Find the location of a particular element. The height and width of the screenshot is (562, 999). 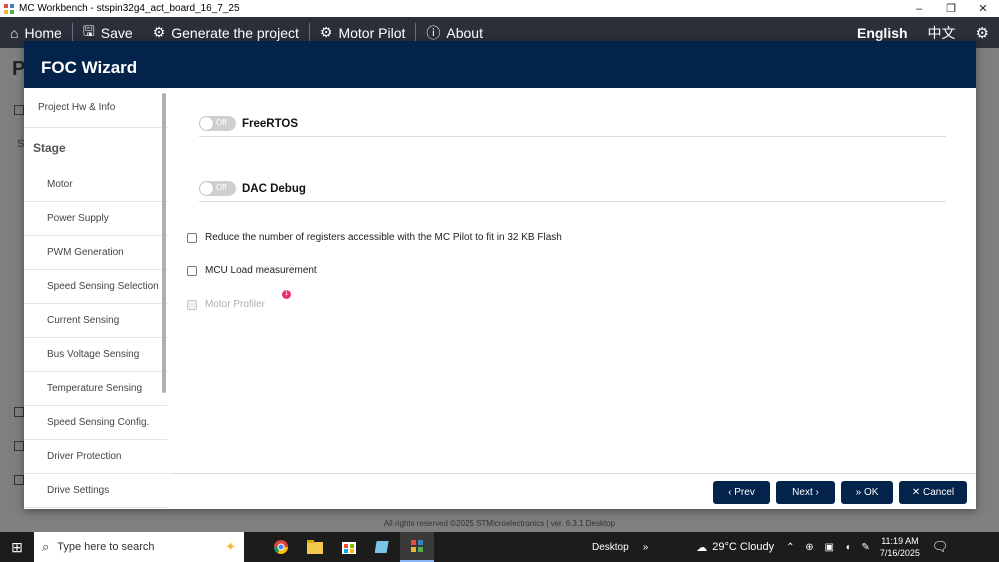

prev-label: Prev is located at coordinates (744, 492).